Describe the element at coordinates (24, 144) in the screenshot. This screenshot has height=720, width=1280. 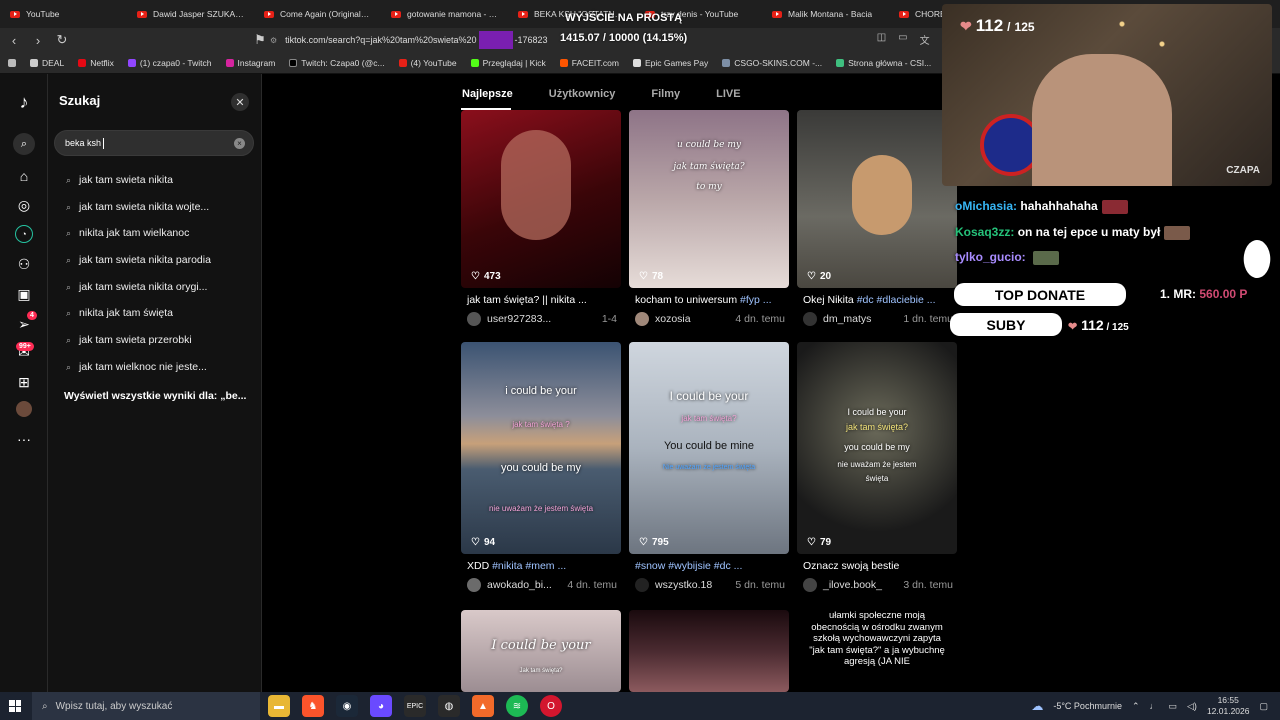
I see `search-icon: ⌕` at that location.